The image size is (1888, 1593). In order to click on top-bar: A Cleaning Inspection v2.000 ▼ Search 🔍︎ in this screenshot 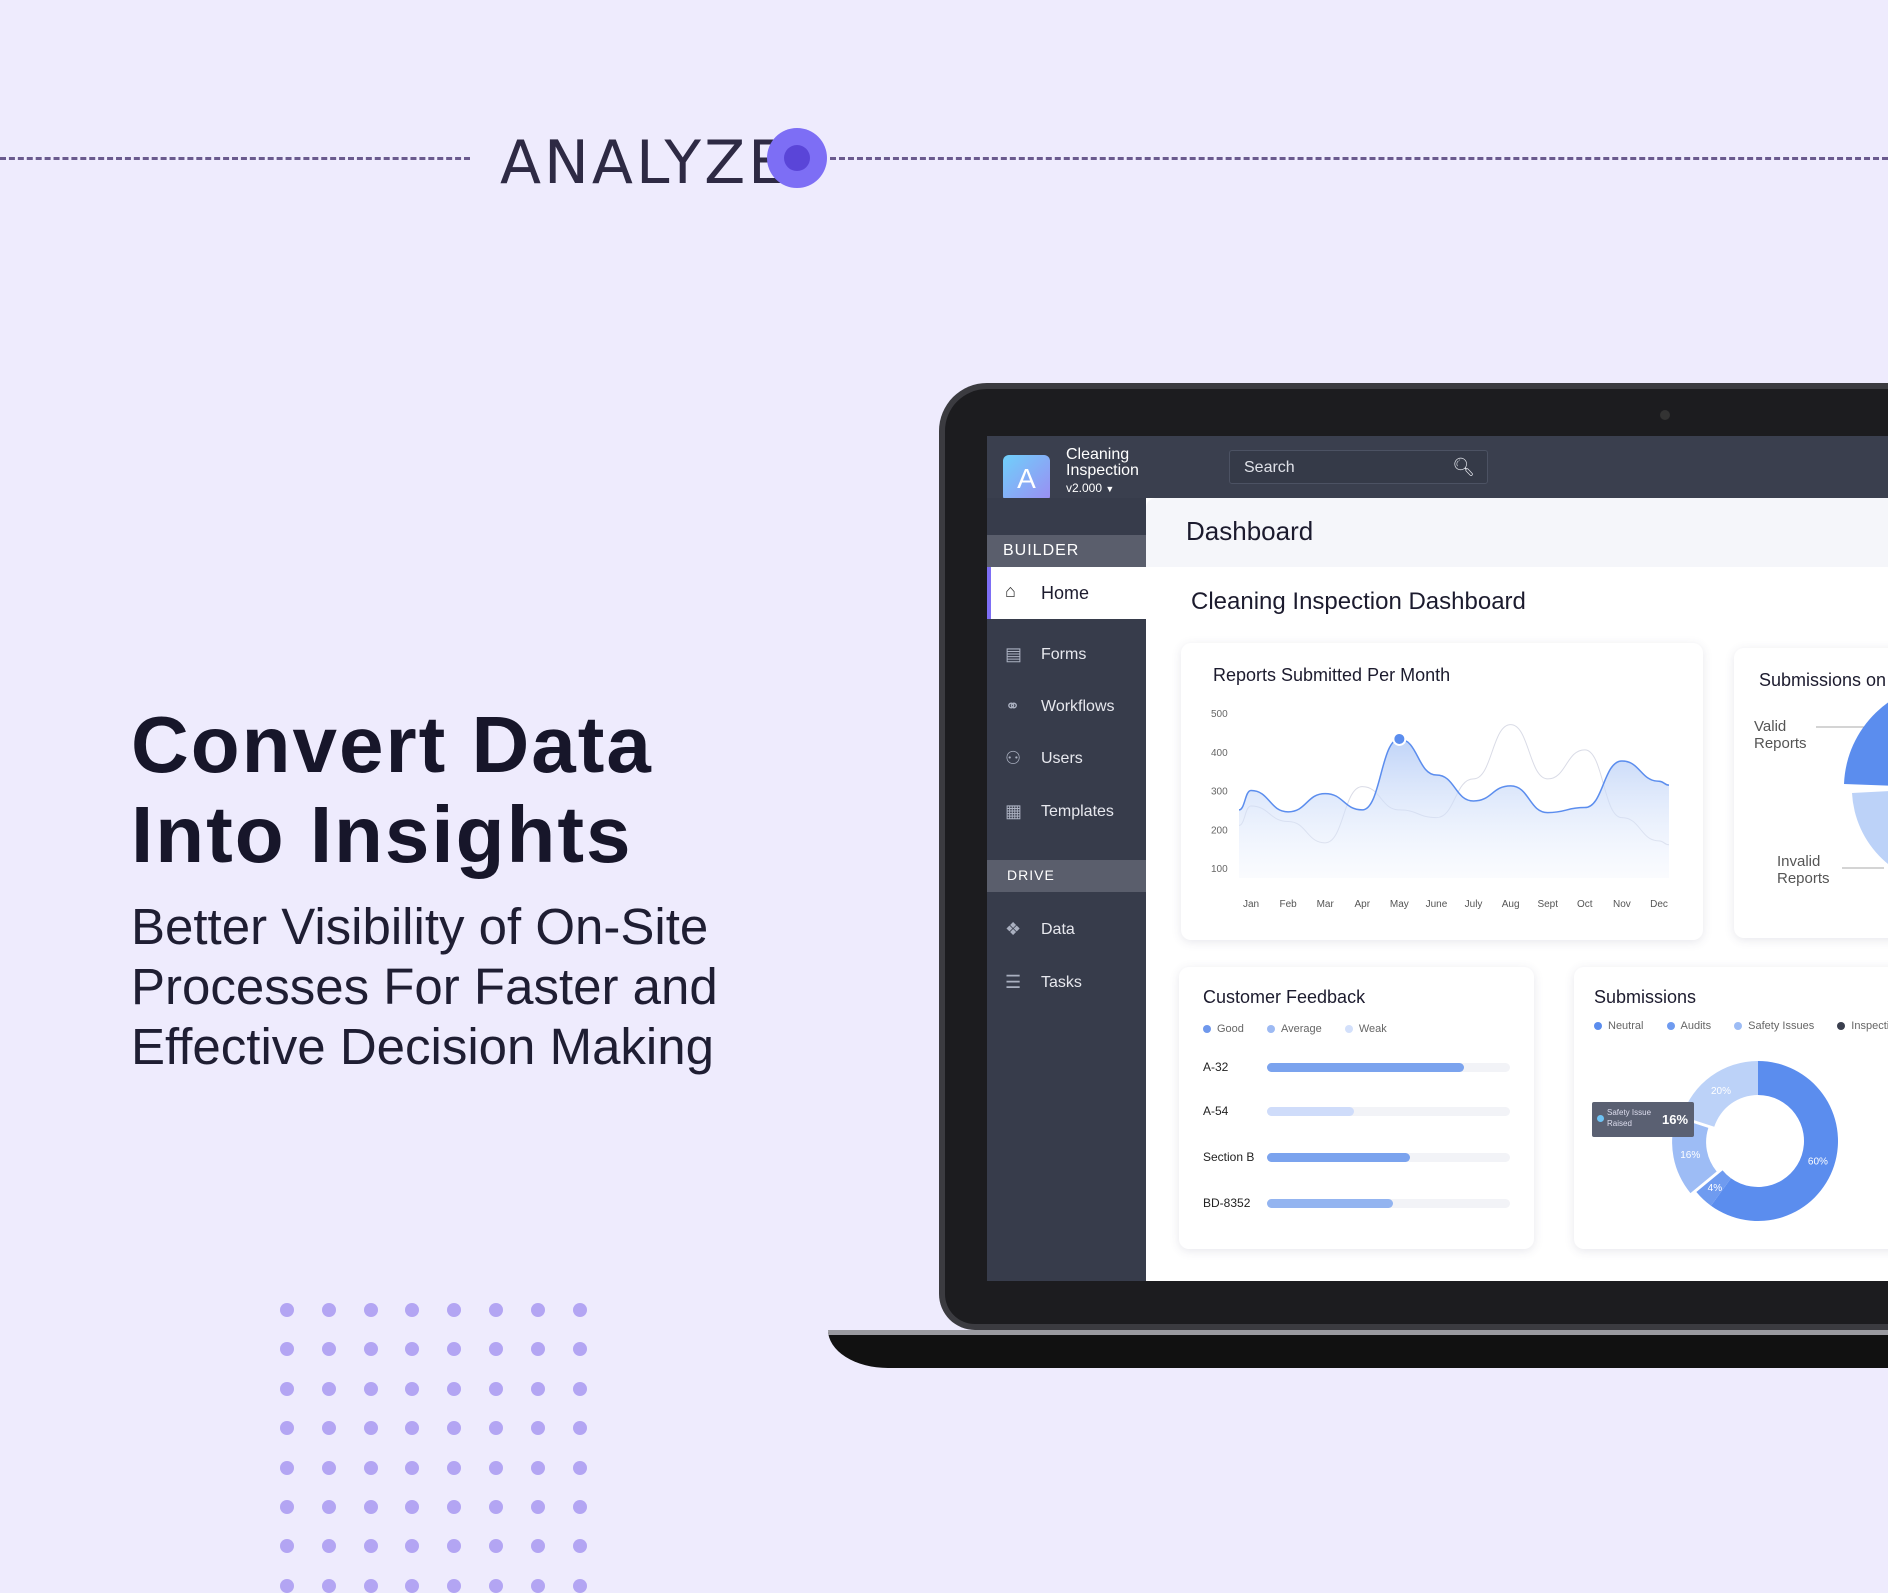, I will do `click(1437, 469)`.